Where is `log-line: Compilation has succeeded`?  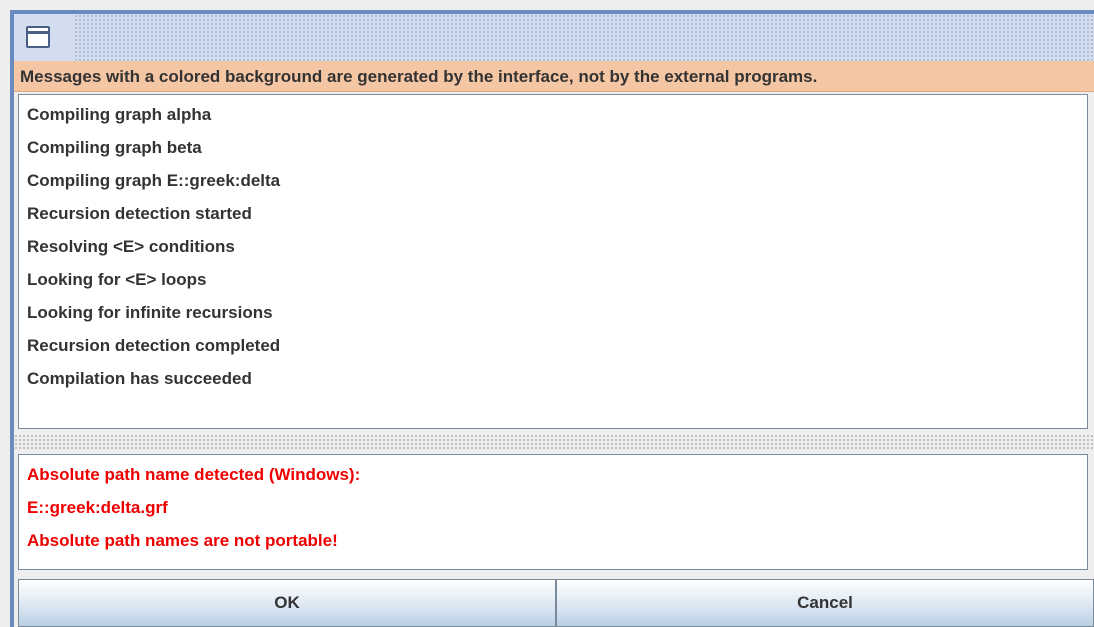
log-line: Compilation has succeeded is located at coordinates (139, 378).